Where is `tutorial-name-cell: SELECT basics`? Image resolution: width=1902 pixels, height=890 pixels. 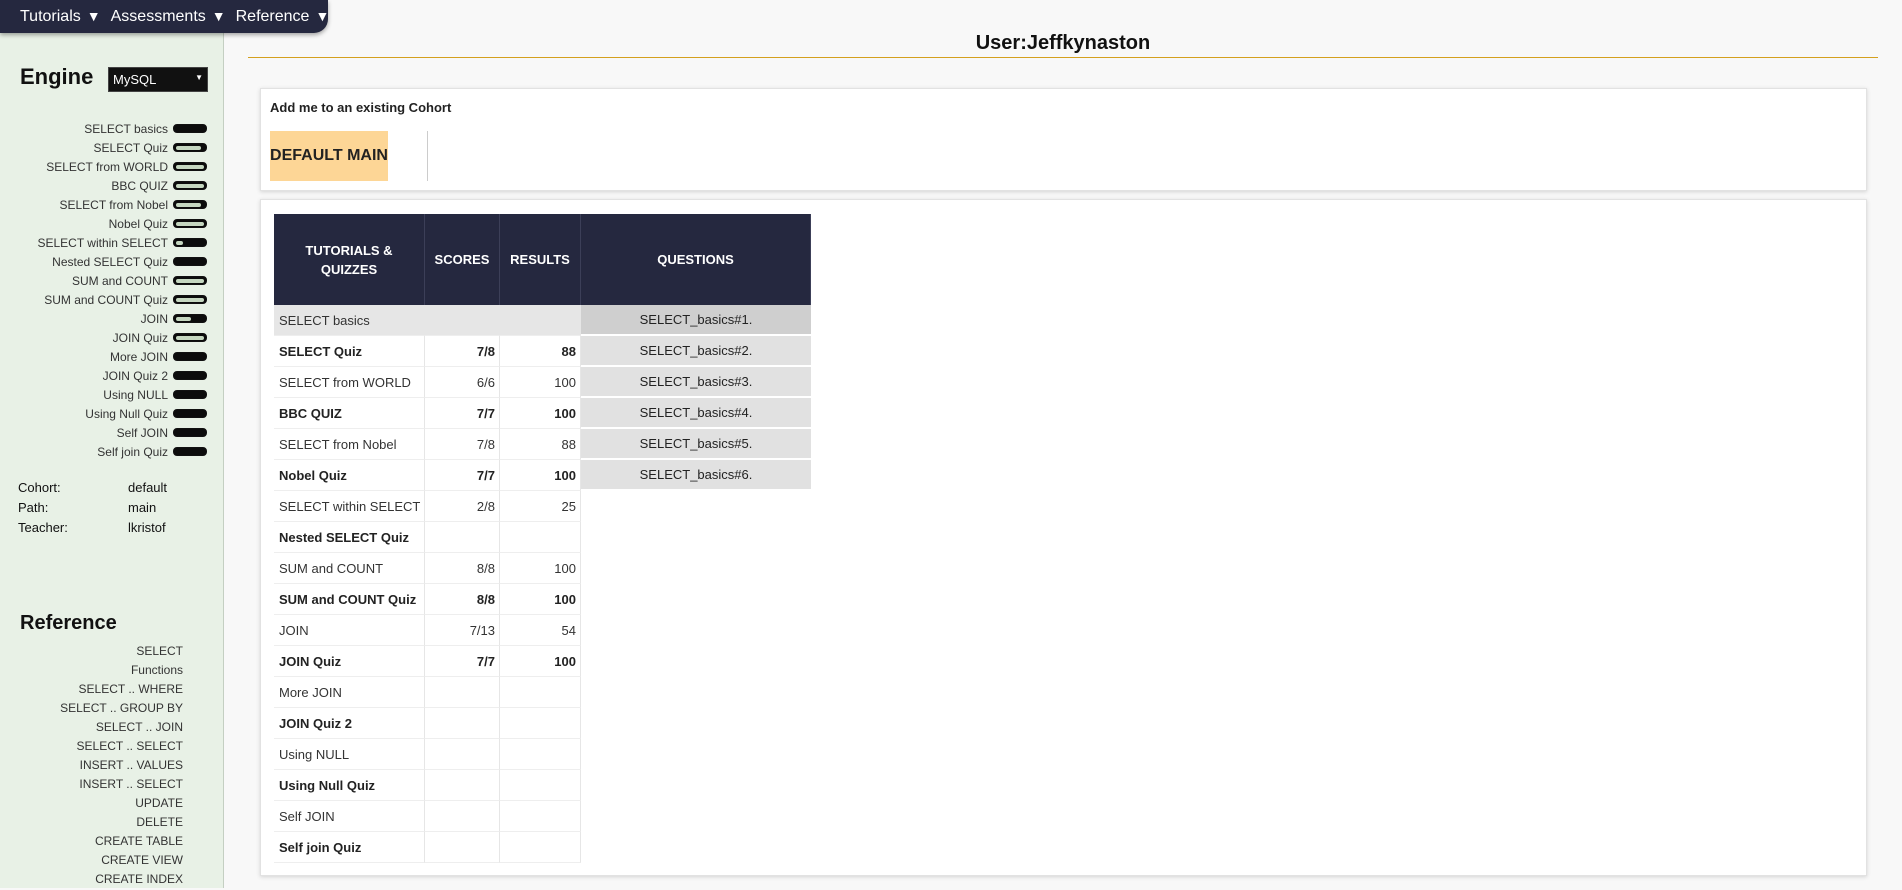
tutorial-name-cell: SELECT basics is located at coordinates (349, 320).